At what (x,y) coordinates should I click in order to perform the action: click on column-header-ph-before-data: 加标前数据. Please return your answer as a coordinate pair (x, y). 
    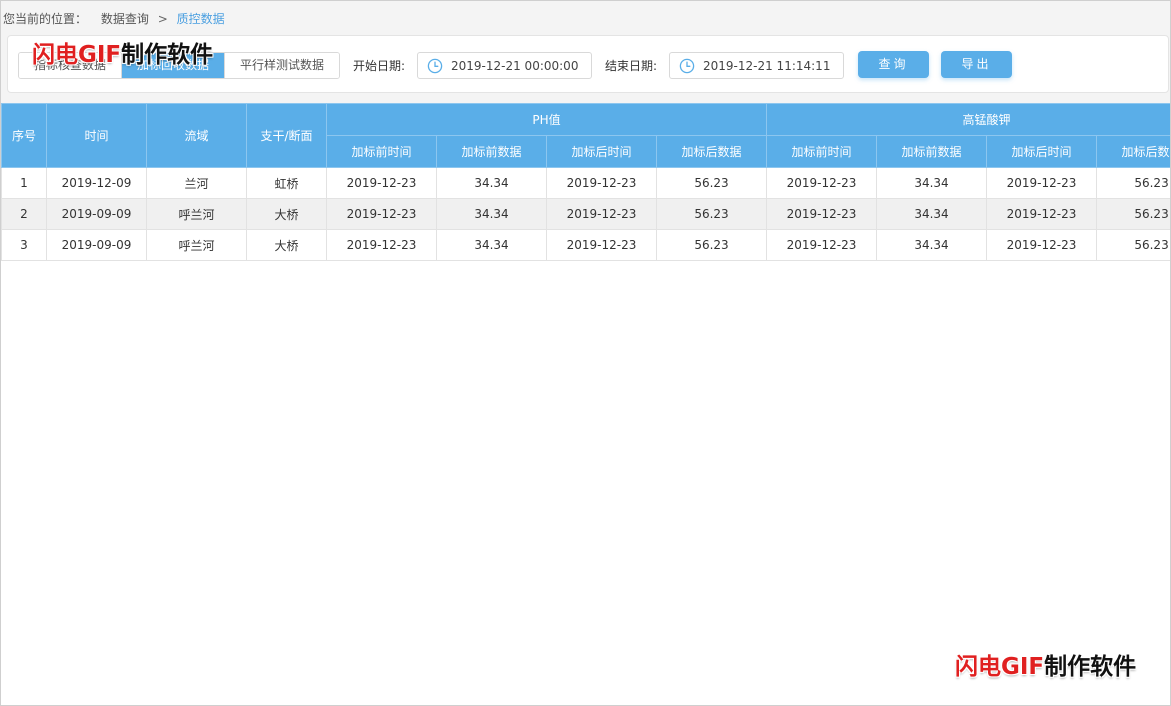
    Looking at the image, I should click on (491, 151).